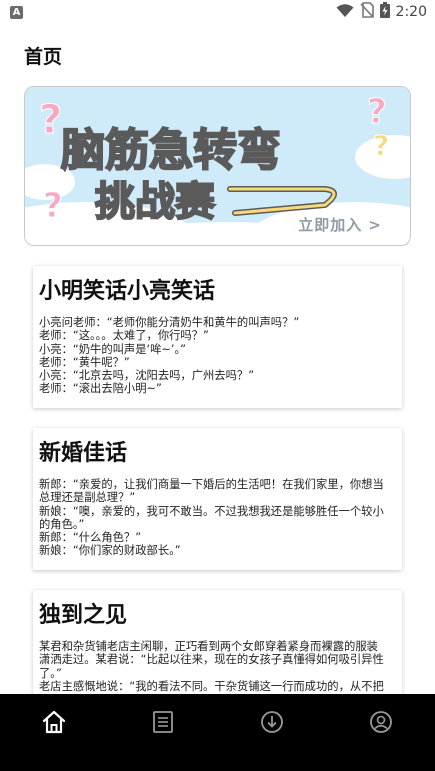 This screenshot has height=771, width=435. What do you see at coordinates (62, 524) in the screenshot?
I see `joke-line: 的角色。”` at bounding box center [62, 524].